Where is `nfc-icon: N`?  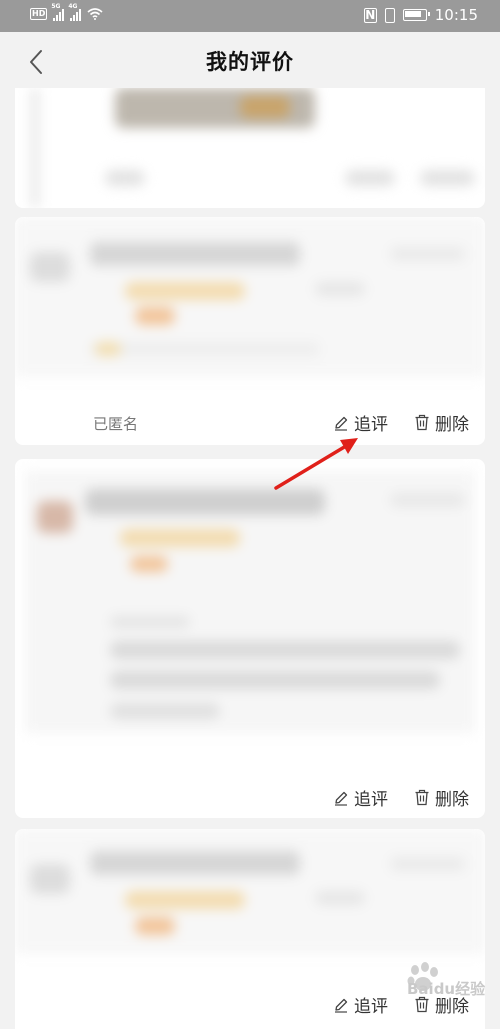 nfc-icon: N is located at coordinates (370, 15).